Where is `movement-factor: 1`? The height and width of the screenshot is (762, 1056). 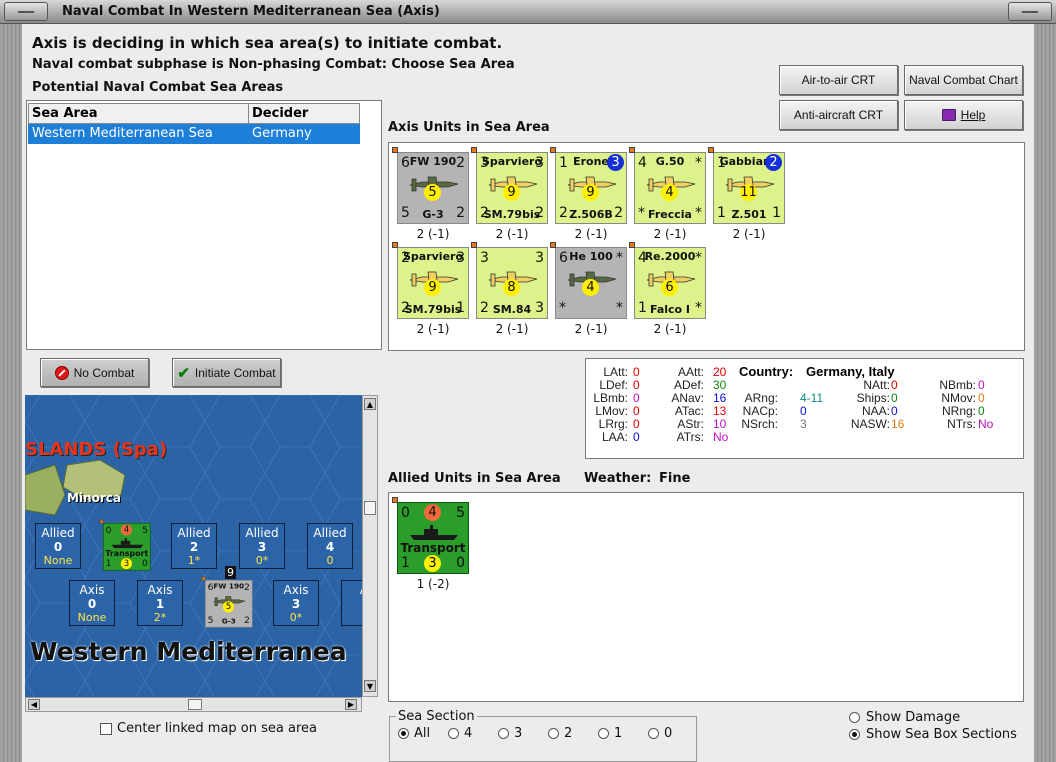 movement-factor: 1 is located at coordinates (405, 563).